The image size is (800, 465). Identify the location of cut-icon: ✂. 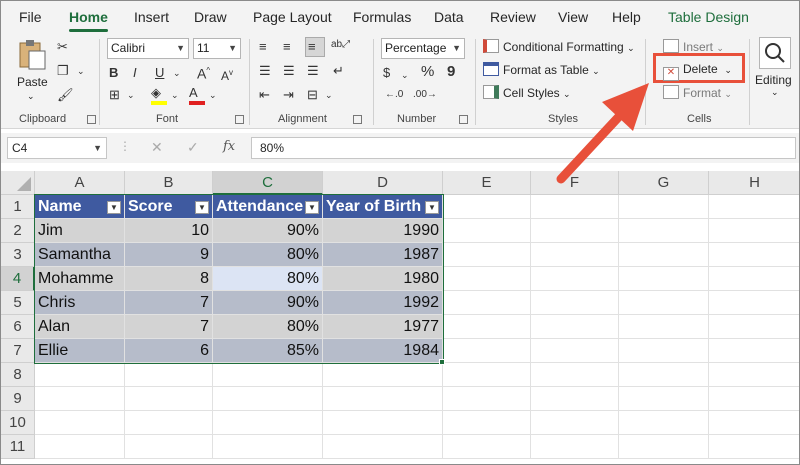
(62, 47).